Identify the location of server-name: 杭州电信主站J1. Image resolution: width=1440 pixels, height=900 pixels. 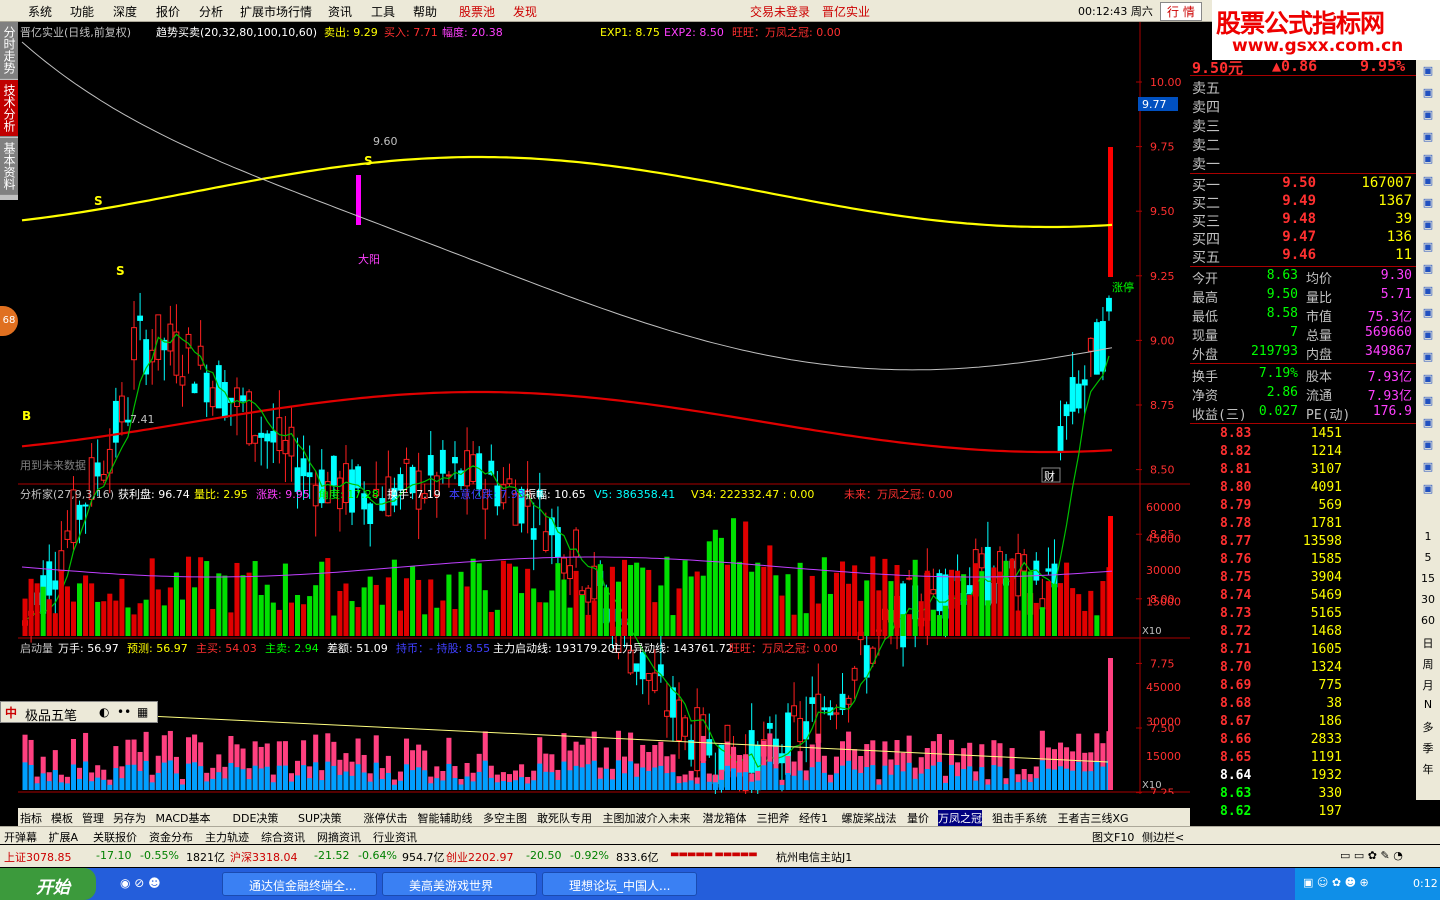
(814, 857).